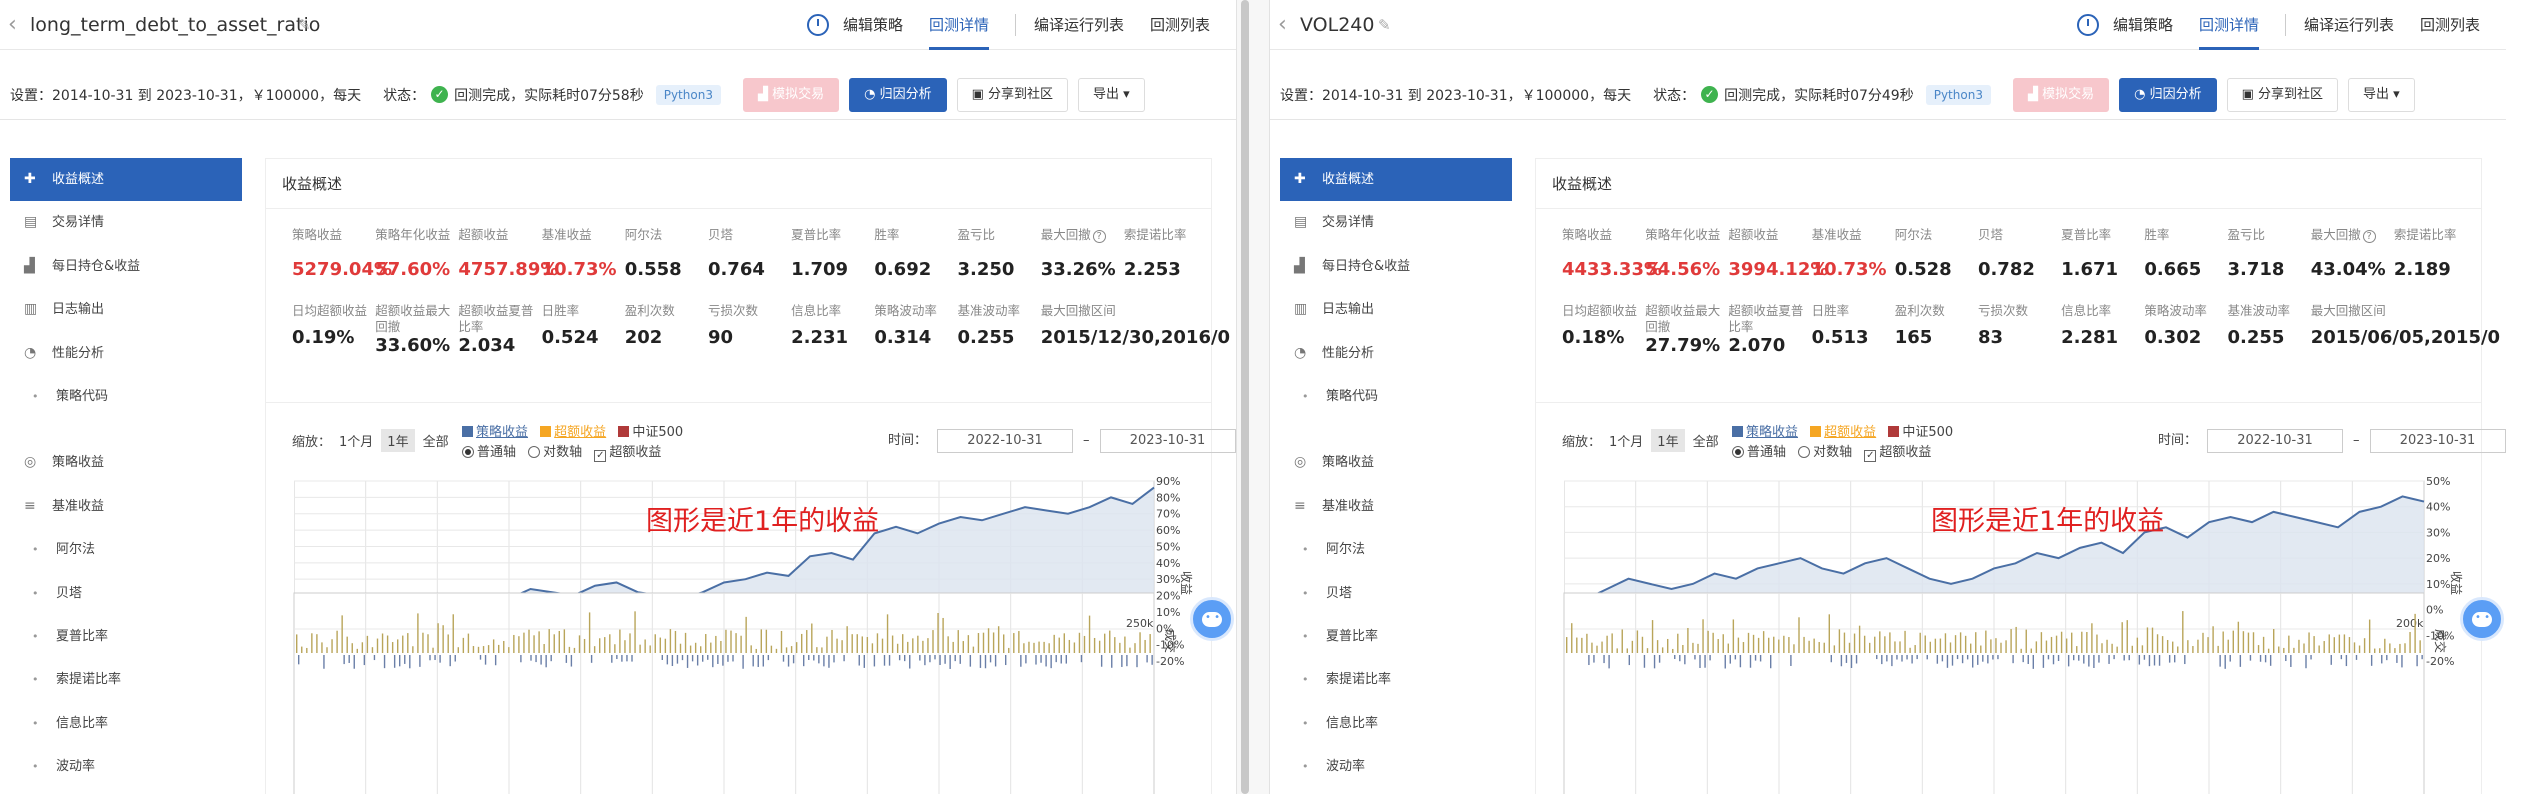 The height and width of the screenshot is (794, 2523). What do you see at coordinates (2185, 254) in the screenshot?
I see `metric-row1-7: 胜率 0.665` at bounding box center [2185, 254].